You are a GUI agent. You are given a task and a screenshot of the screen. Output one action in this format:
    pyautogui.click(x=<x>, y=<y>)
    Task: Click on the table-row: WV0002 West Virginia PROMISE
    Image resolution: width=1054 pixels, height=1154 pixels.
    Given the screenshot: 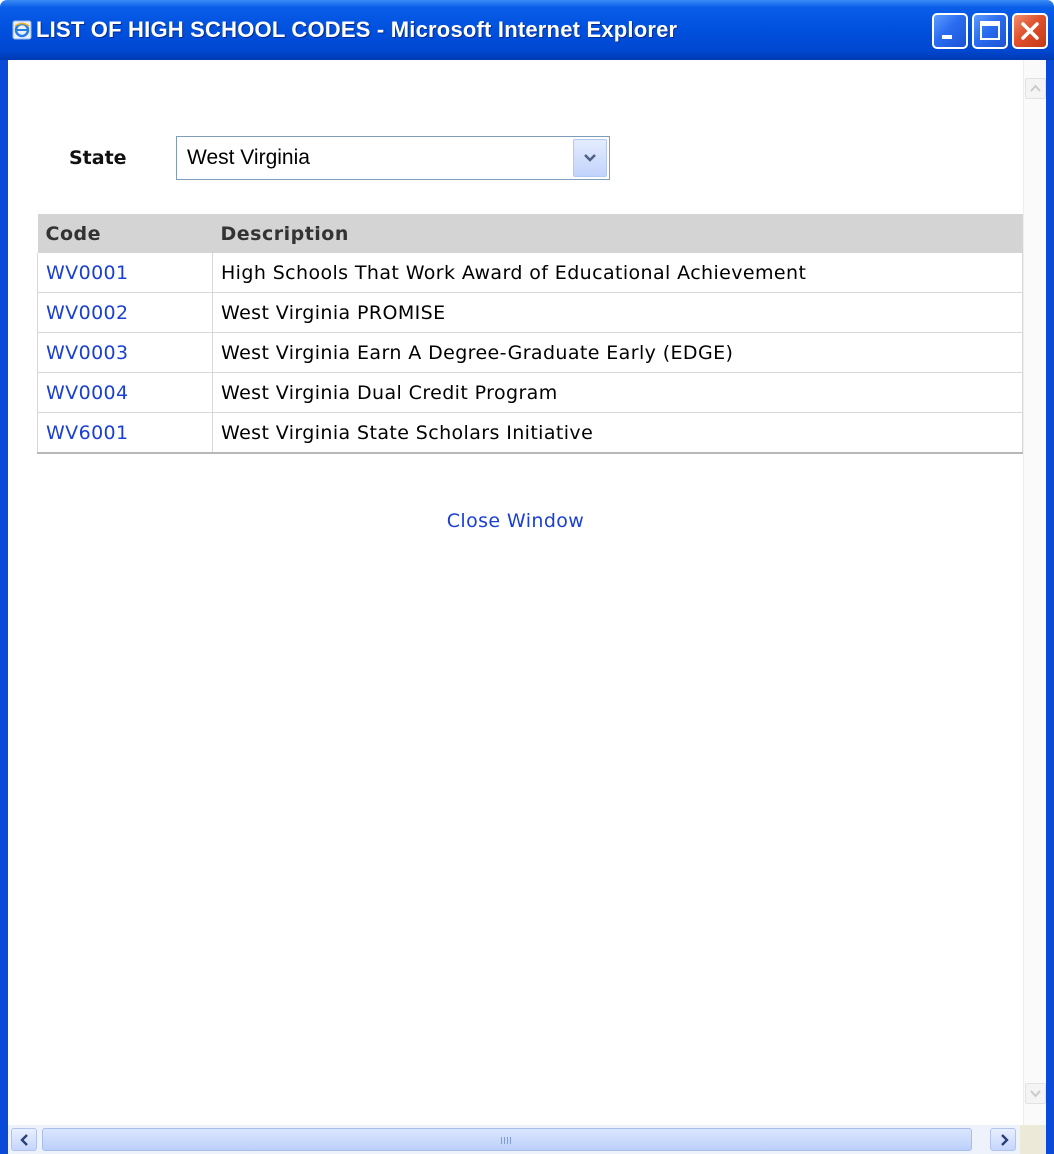 What is the action you would take?
    pyautogui.click(x=530, y=312)
    